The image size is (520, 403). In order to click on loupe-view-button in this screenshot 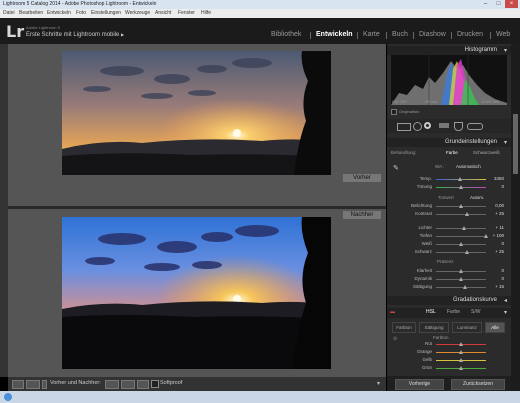, I will do `click(18, 384)`.